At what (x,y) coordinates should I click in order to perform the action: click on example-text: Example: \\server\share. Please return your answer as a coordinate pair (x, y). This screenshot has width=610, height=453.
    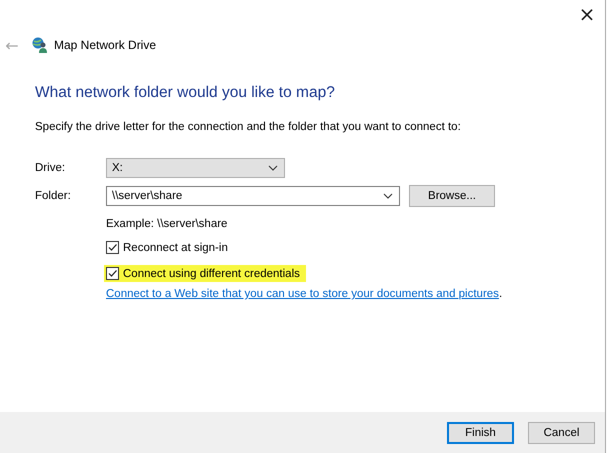
    Looking at the image, I should click on (167, 224).